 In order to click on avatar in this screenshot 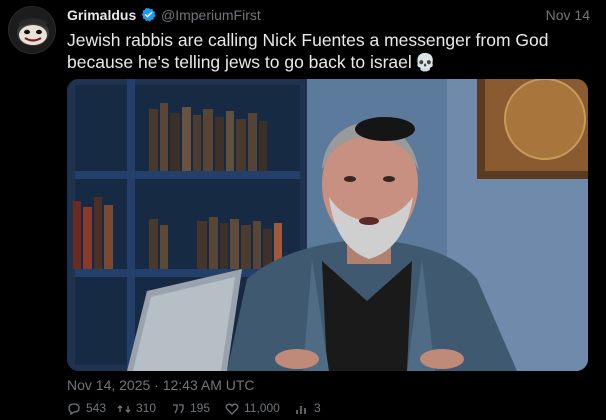, I will do `click(32, 30)`.